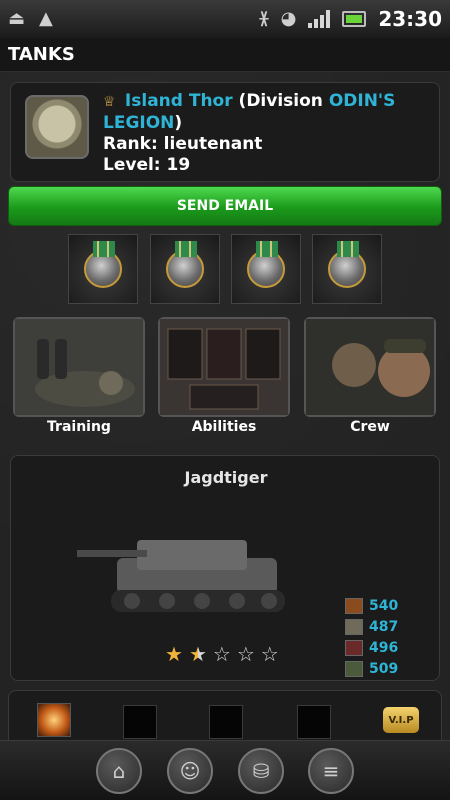 This screenshot has width=450, height=800. What do you see at coordinates (57, 127) in the screenshot?
I see `player-avatar` at bounding box center [57, 127].